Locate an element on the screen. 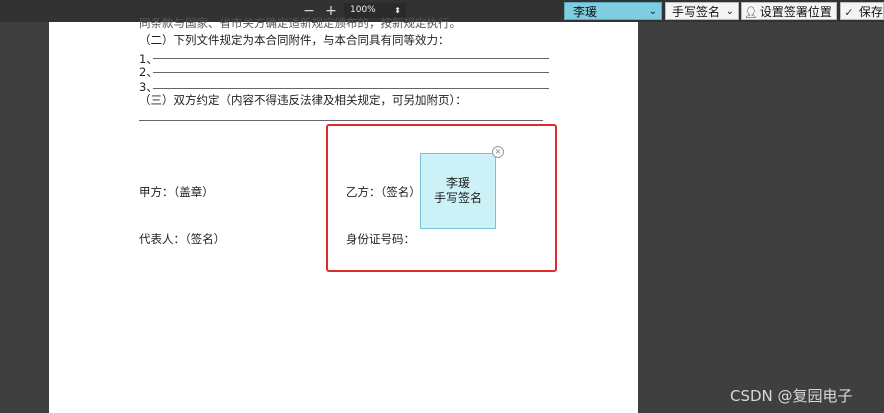  attachment-1-line is located at coordinates (351, 58).